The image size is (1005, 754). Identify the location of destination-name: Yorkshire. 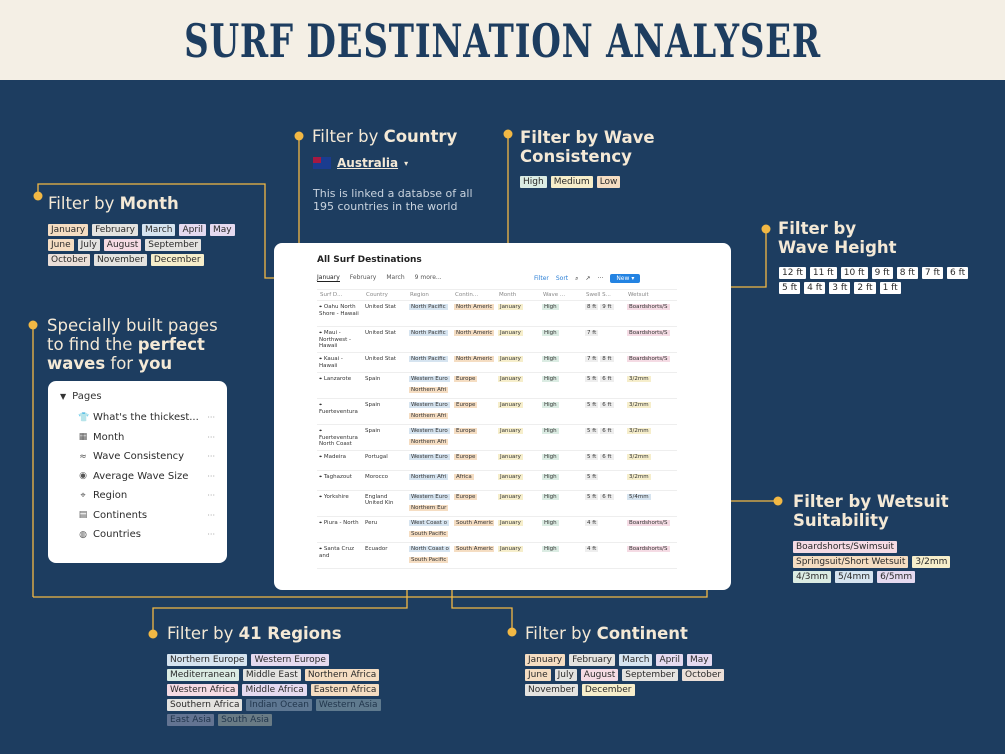
(336, 497).